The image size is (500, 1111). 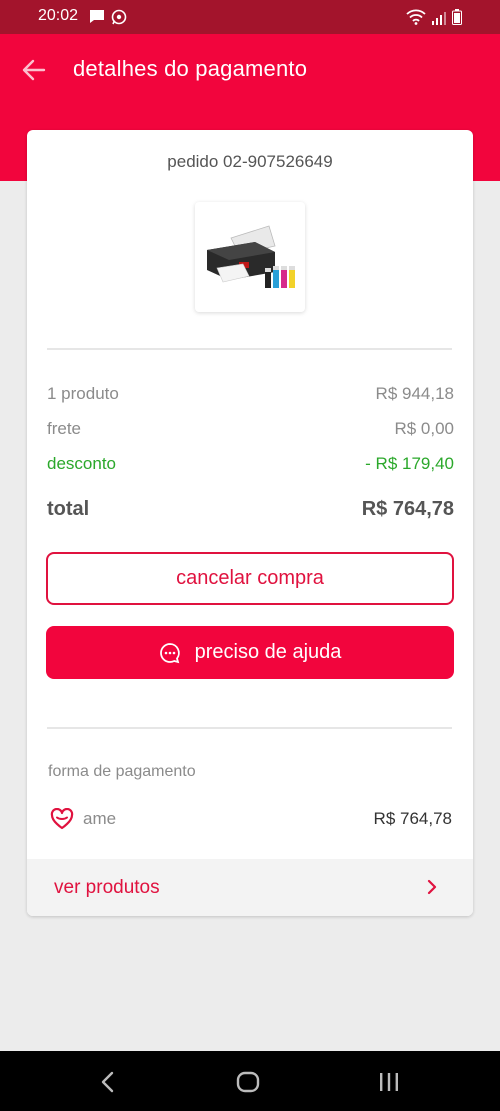 What do you see at coordinates (250, 887) in the screenshot?
I see `view-products-link: ver produtos` at bounding box center [250, 887].